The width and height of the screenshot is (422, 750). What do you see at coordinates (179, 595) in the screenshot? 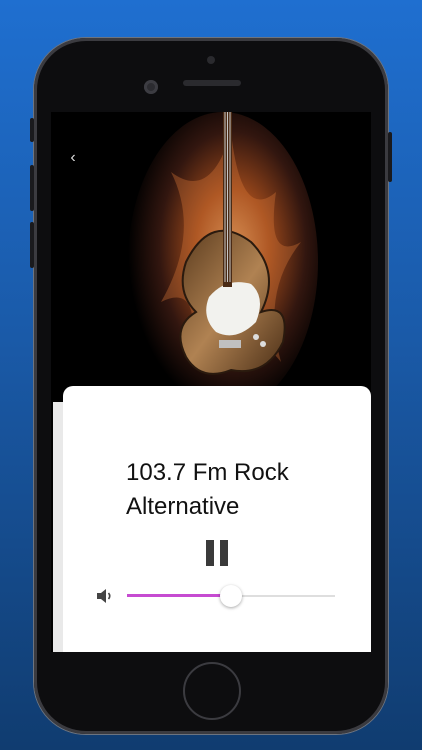
I see `volume-fill` at bounding box center [179, 595].